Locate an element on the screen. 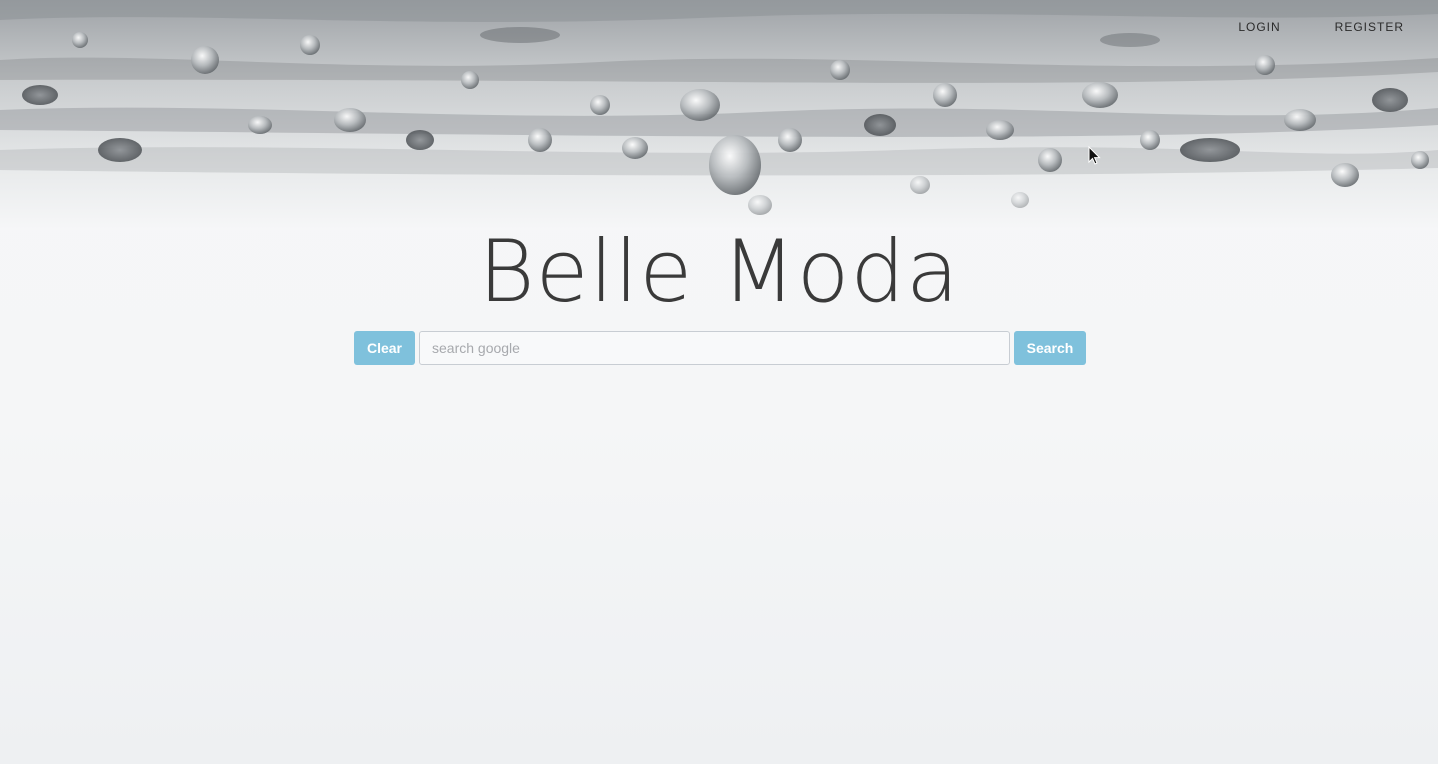  mouse-cursor-icon is located at coordinates (1094, 155).